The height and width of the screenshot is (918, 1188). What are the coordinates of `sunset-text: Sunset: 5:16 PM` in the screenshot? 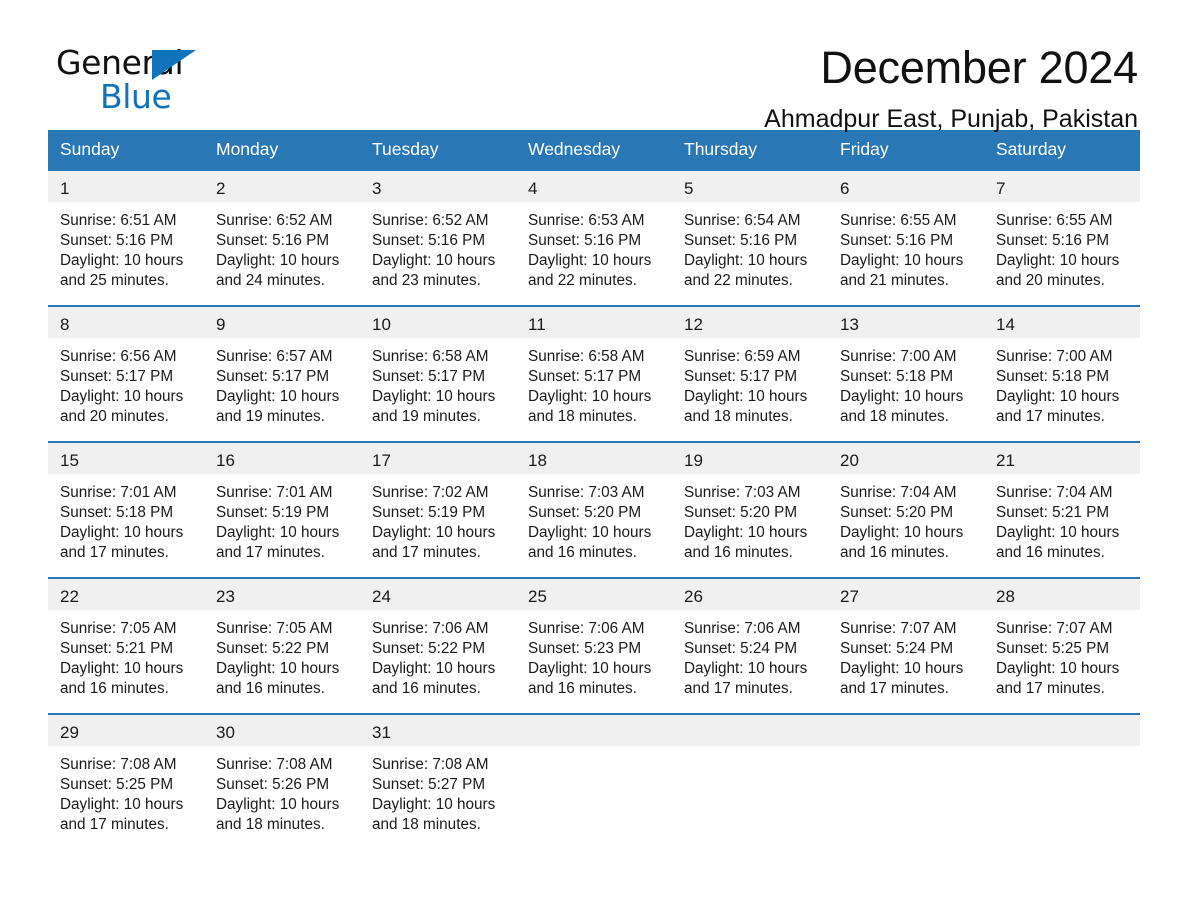 It's located at (429, 240).